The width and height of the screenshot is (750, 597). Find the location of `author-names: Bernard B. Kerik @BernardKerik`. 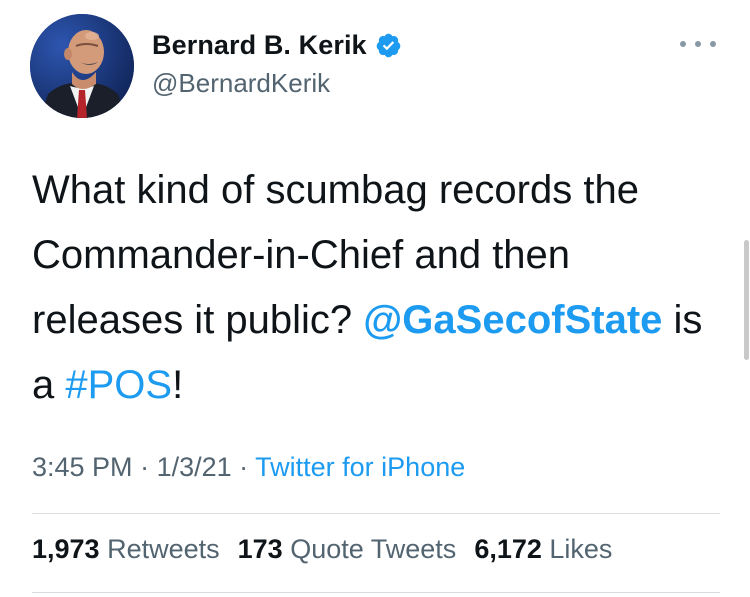

author-names: Bernard B. Kerik @BernardKerik is located at coordinates (277, 62).